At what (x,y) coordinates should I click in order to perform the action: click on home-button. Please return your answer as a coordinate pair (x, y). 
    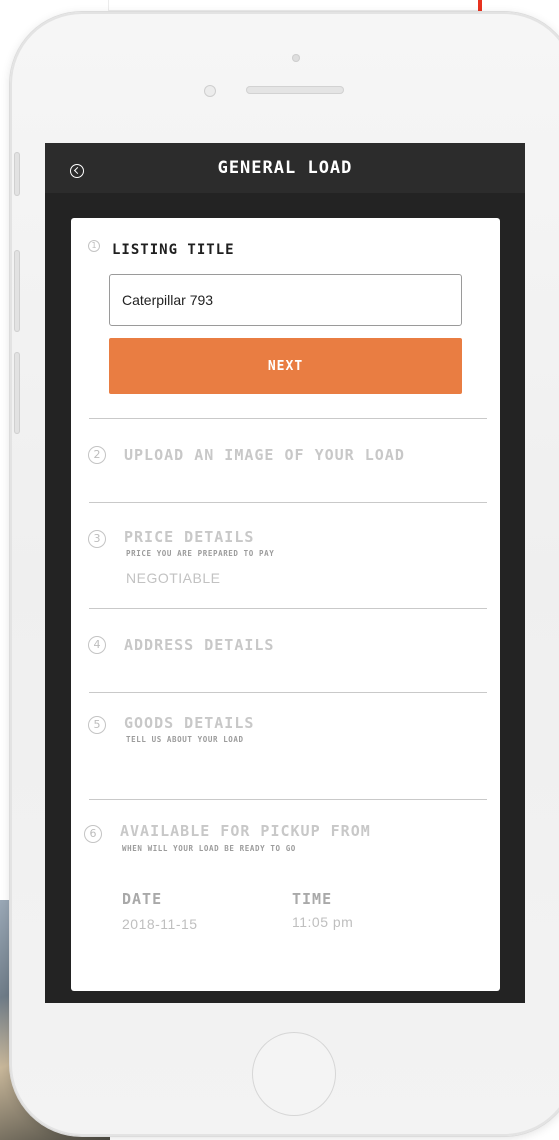
    Looking at the image, I should click on (294, 1074).